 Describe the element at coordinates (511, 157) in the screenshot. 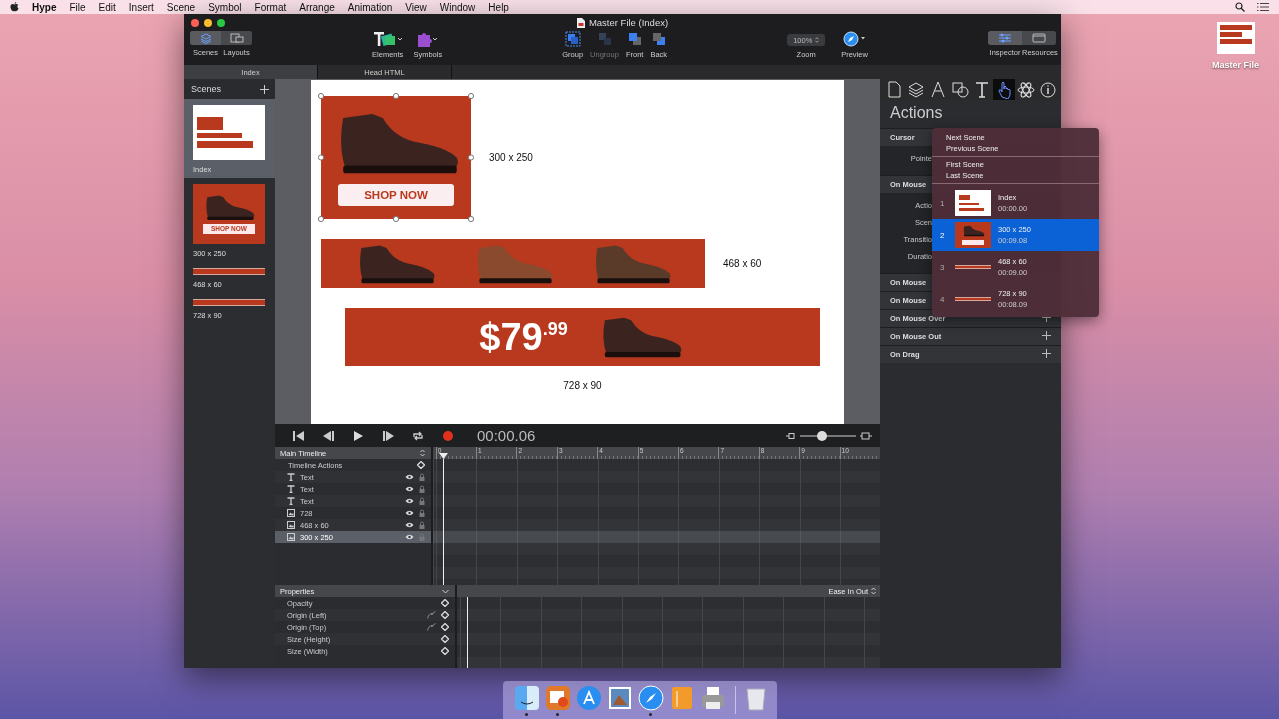

I see `size-caption: 300 x 250` at that location.